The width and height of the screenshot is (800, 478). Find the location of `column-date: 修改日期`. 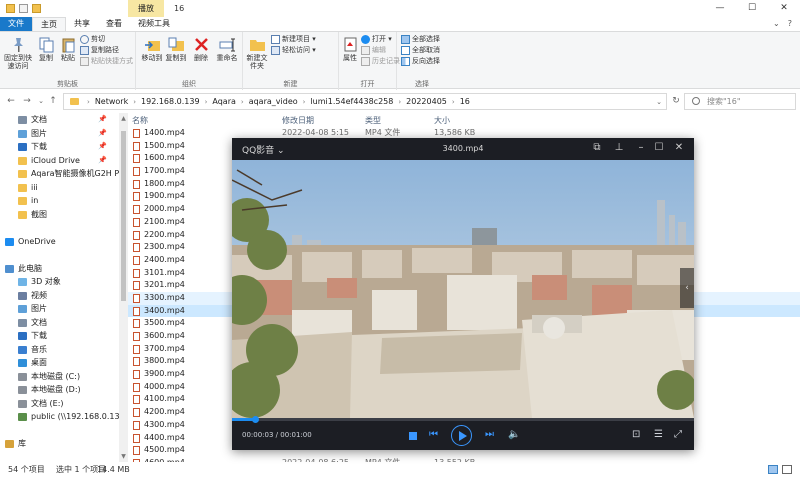

column-date: 修改日期 is located at coordinates (298, 120).